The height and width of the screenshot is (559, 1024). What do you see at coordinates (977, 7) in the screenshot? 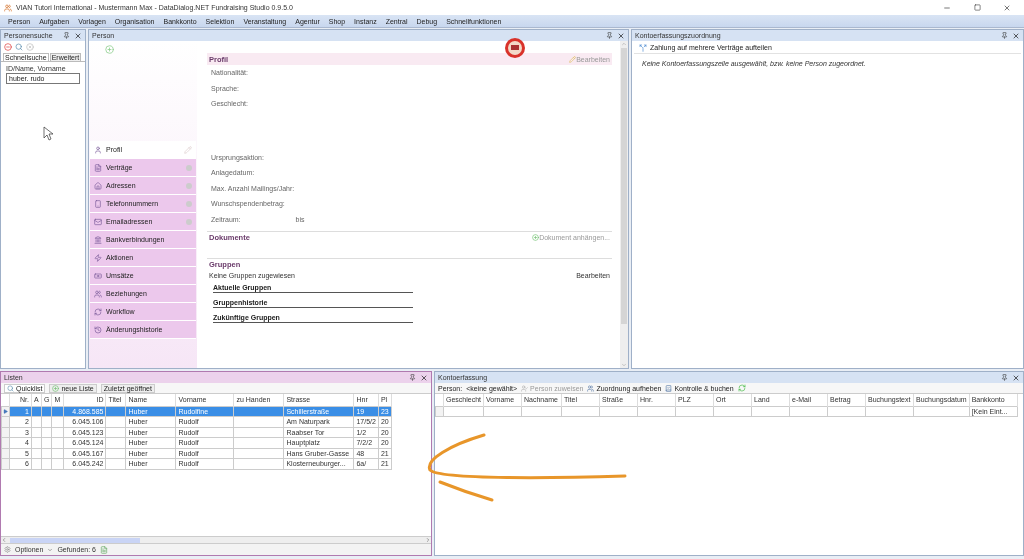
I see `maximize-icon` at bounding box center [977, 7].